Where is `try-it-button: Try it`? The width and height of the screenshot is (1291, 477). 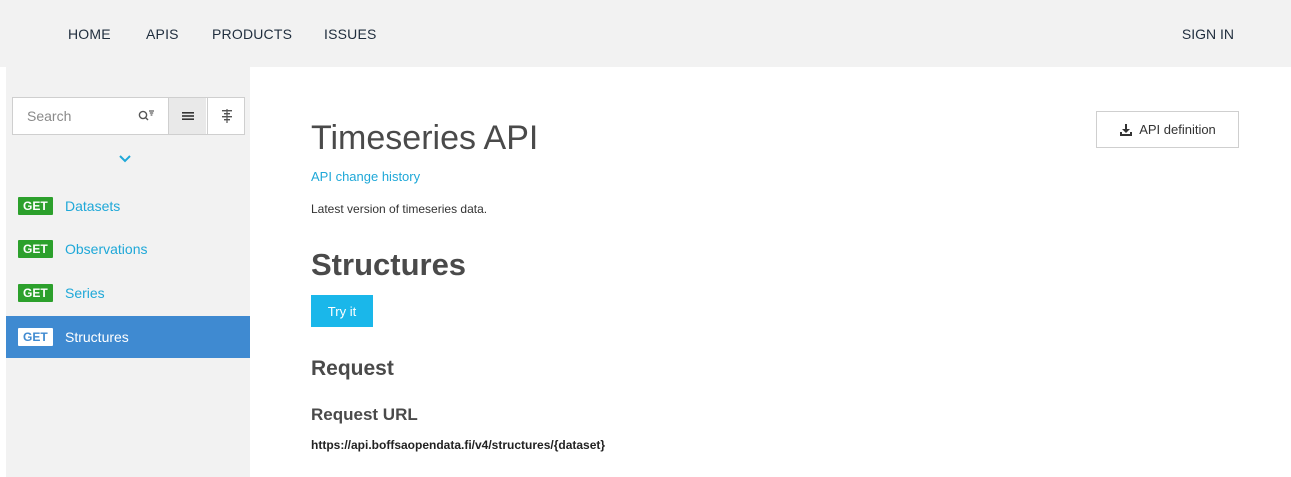
try-it-button: Try it is located at coordinates (342, 311).